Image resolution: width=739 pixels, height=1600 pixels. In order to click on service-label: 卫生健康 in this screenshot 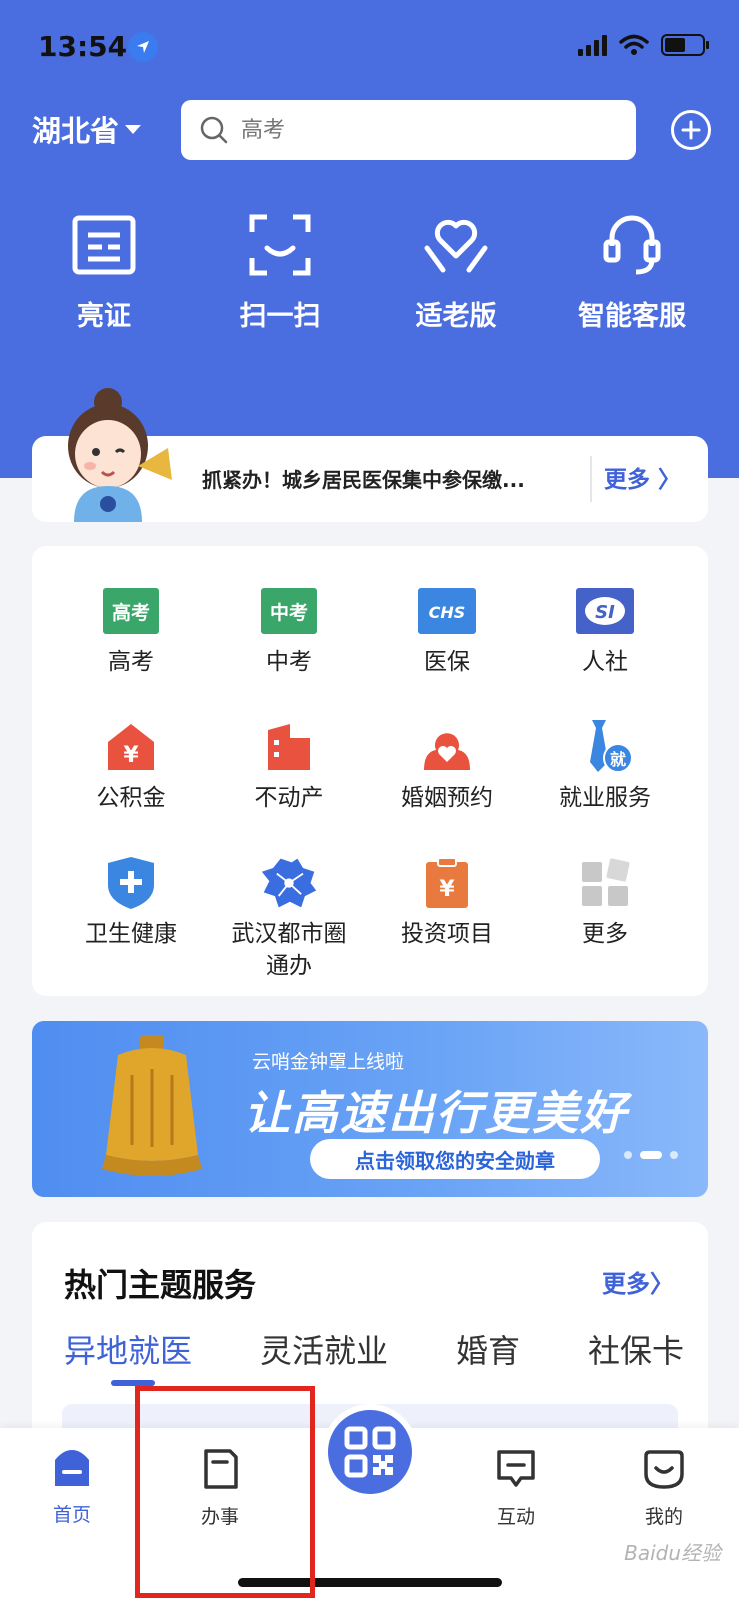, I will do `click(131, 934)`.